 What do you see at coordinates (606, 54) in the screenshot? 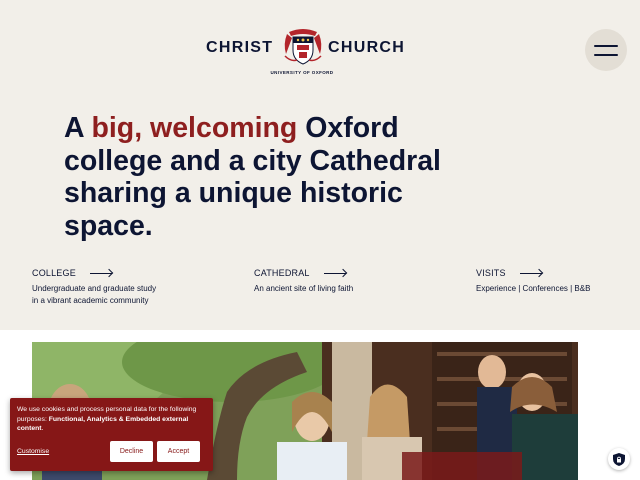
I see `hamburger-menu-icon-bar` at bounding box center [606, 54].